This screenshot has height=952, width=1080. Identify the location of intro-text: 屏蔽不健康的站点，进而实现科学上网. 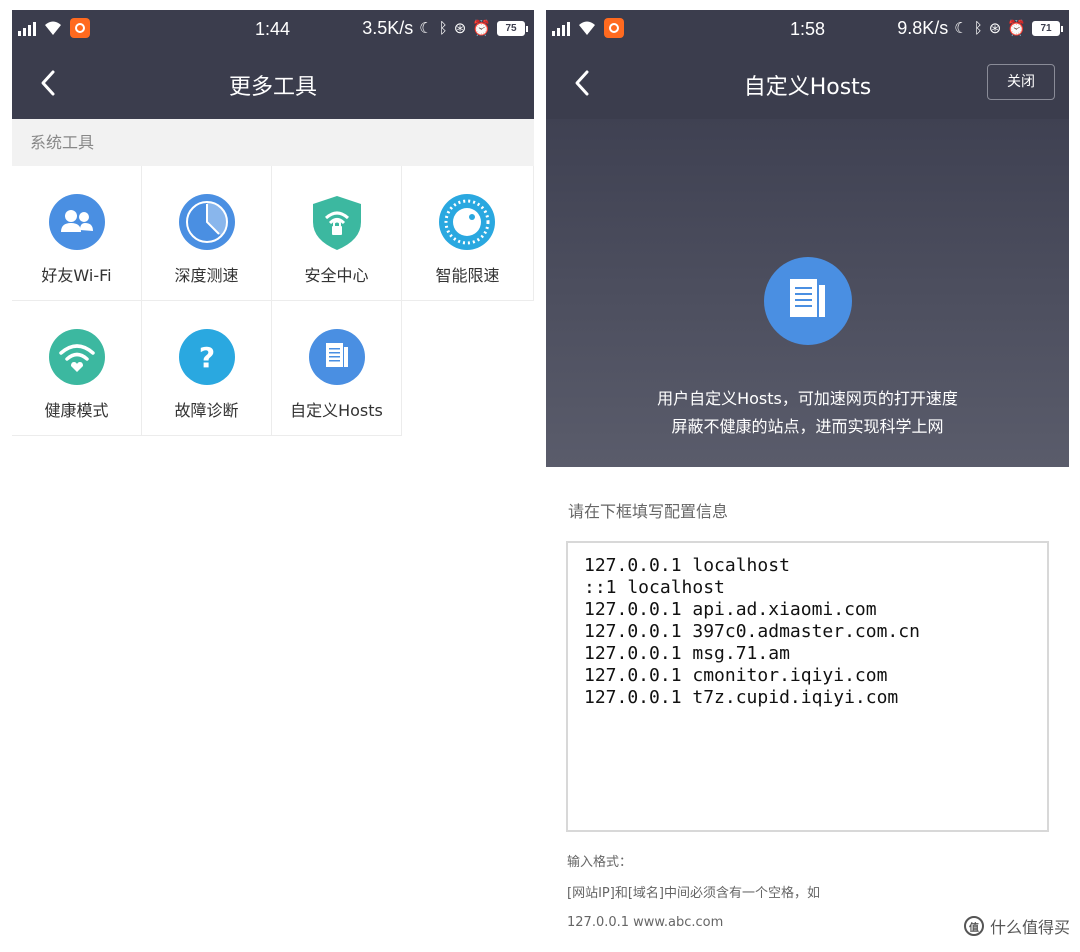
(807, 426).